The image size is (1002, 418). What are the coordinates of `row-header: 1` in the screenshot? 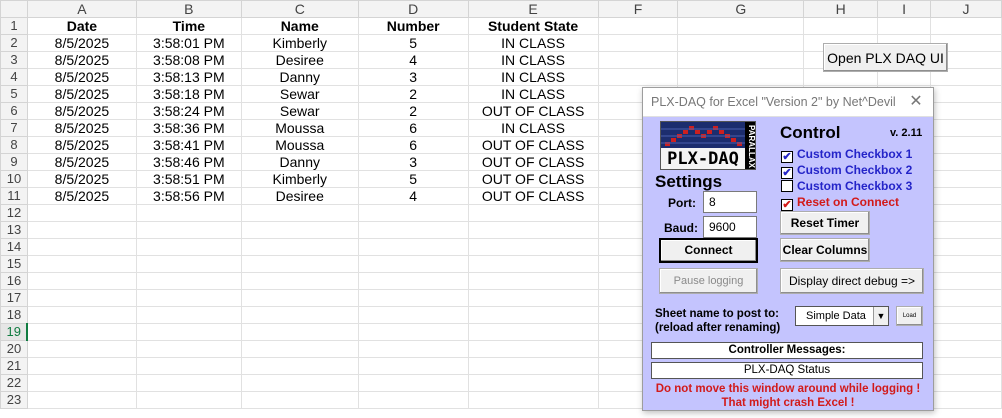 It's located at (14, 26).